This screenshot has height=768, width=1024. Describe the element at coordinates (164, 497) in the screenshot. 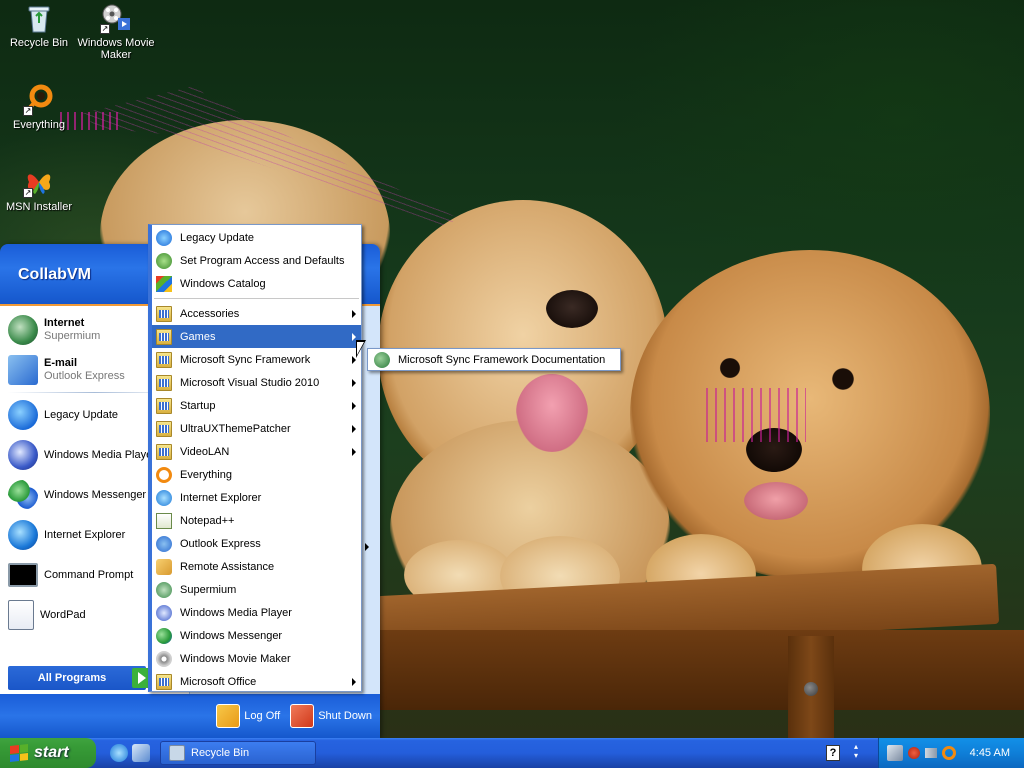

I see `internet-explorer-icon` at that location.